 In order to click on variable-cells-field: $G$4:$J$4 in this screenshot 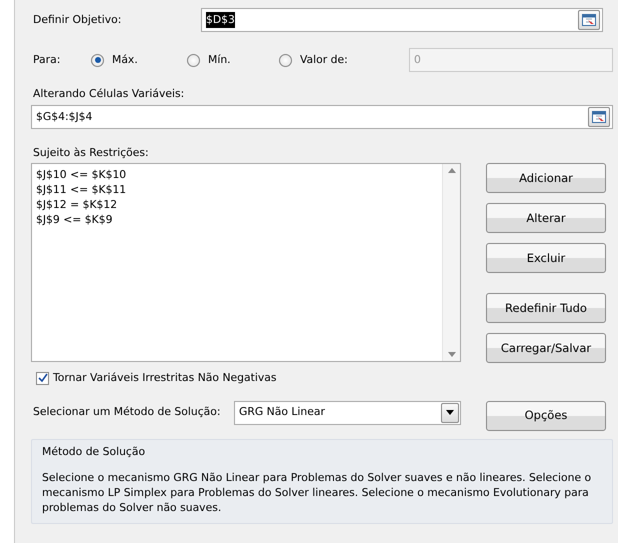, I will do `click(322, 117)`.